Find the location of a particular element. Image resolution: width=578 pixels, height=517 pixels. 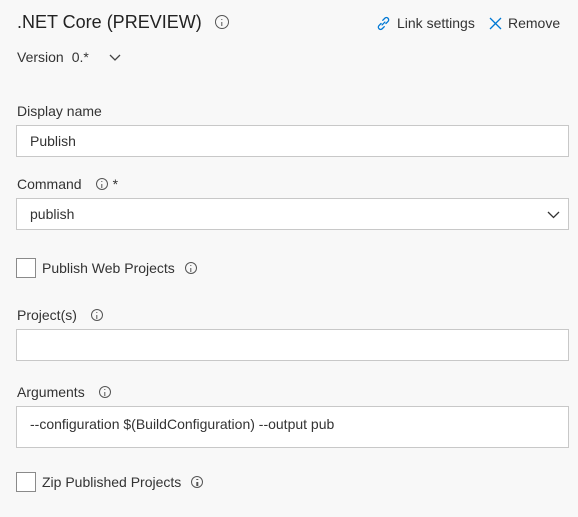

display-name-label-row: Display name is located at coordinates (59, 111).